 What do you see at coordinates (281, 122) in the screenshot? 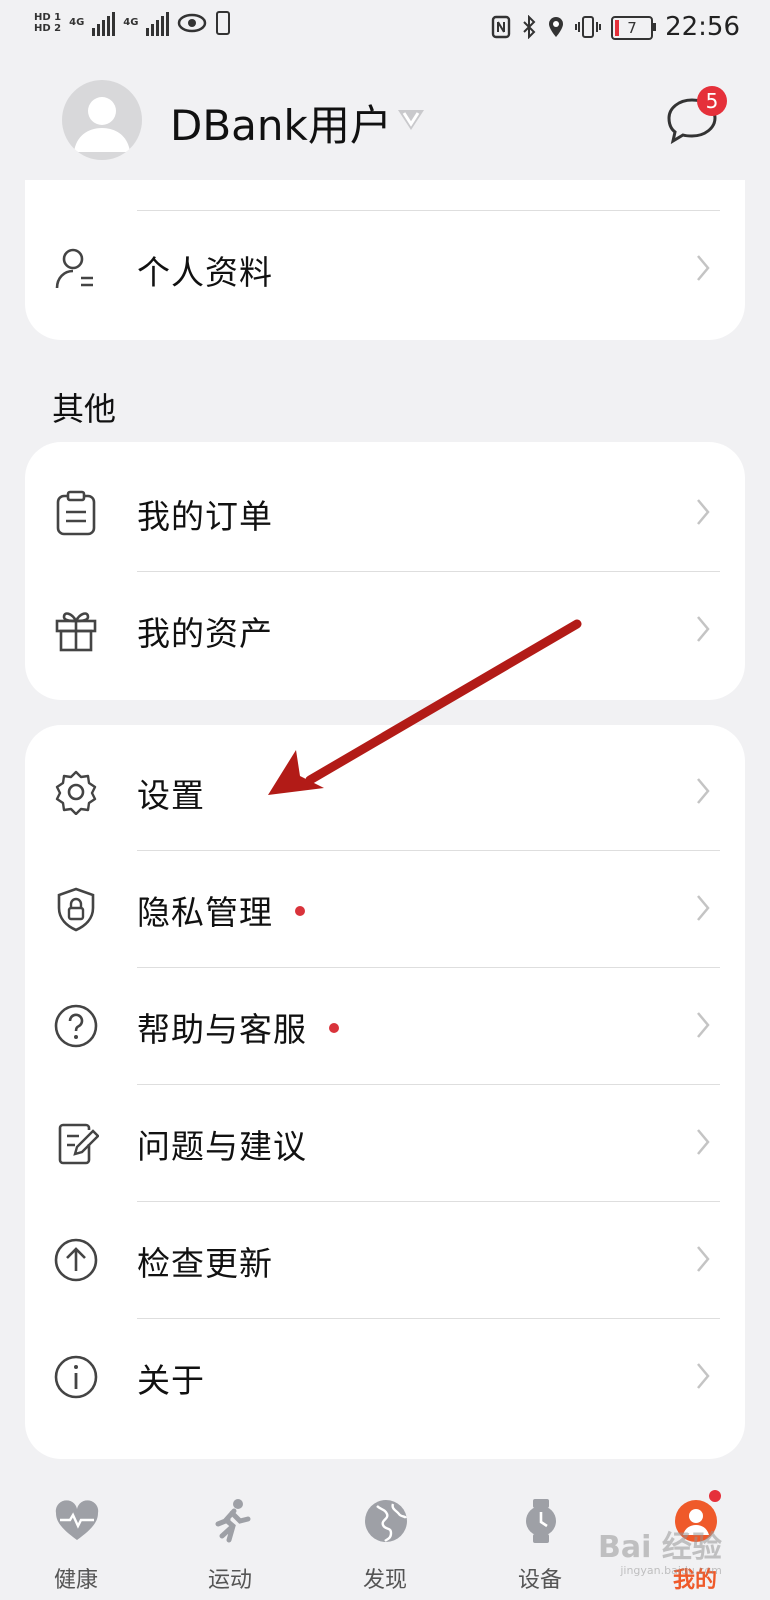
I see `username: DBank用户` at bounding box center [281, 122].